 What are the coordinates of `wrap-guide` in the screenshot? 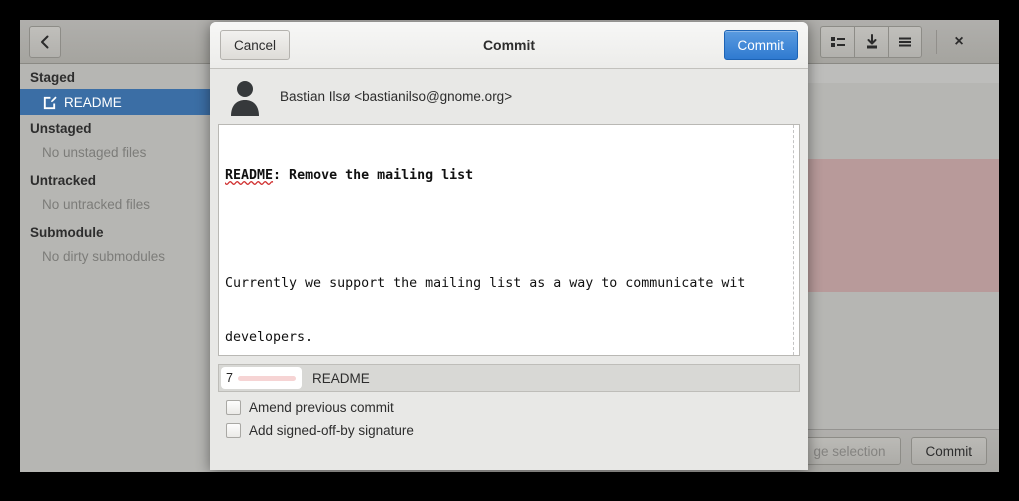 It's located at (793, 240).